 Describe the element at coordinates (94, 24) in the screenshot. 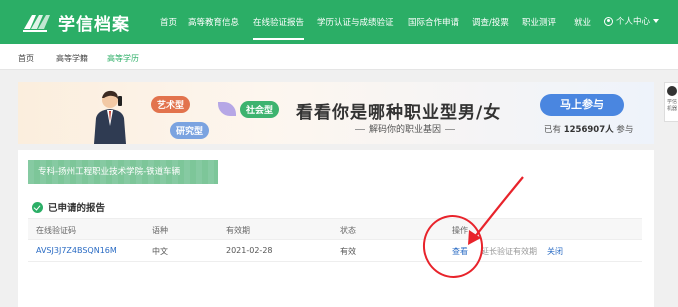

I see `logo-text: 学信档案` at that location.